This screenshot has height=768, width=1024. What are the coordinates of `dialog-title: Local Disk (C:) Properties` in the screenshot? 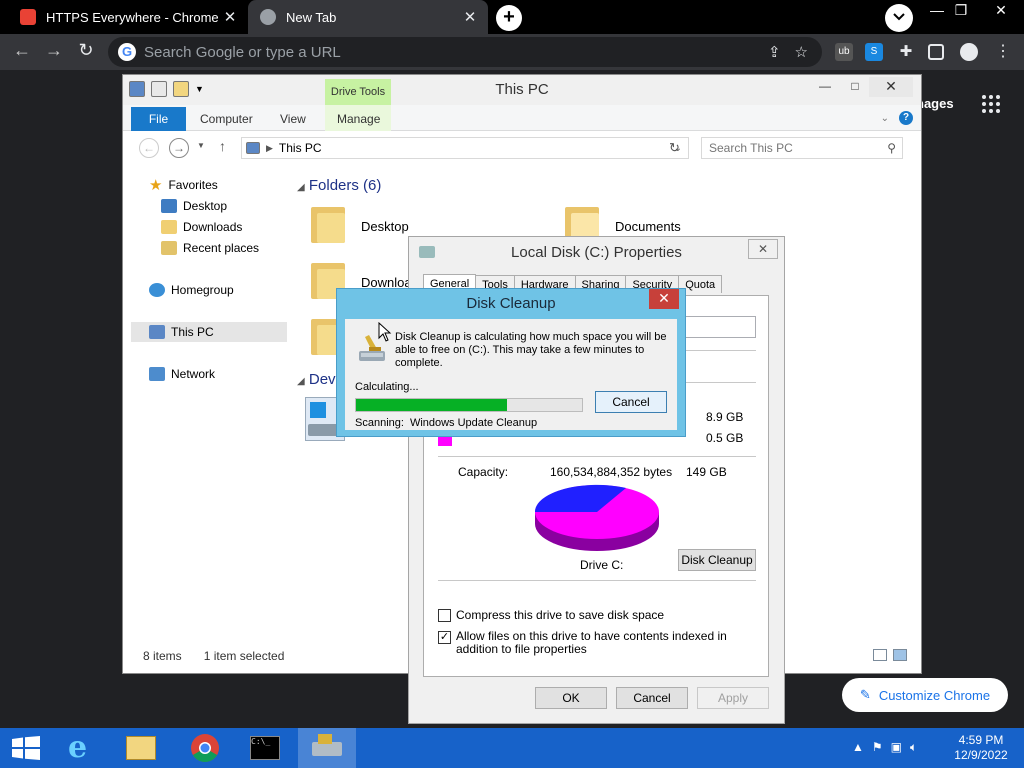 It's located at (596, 252).